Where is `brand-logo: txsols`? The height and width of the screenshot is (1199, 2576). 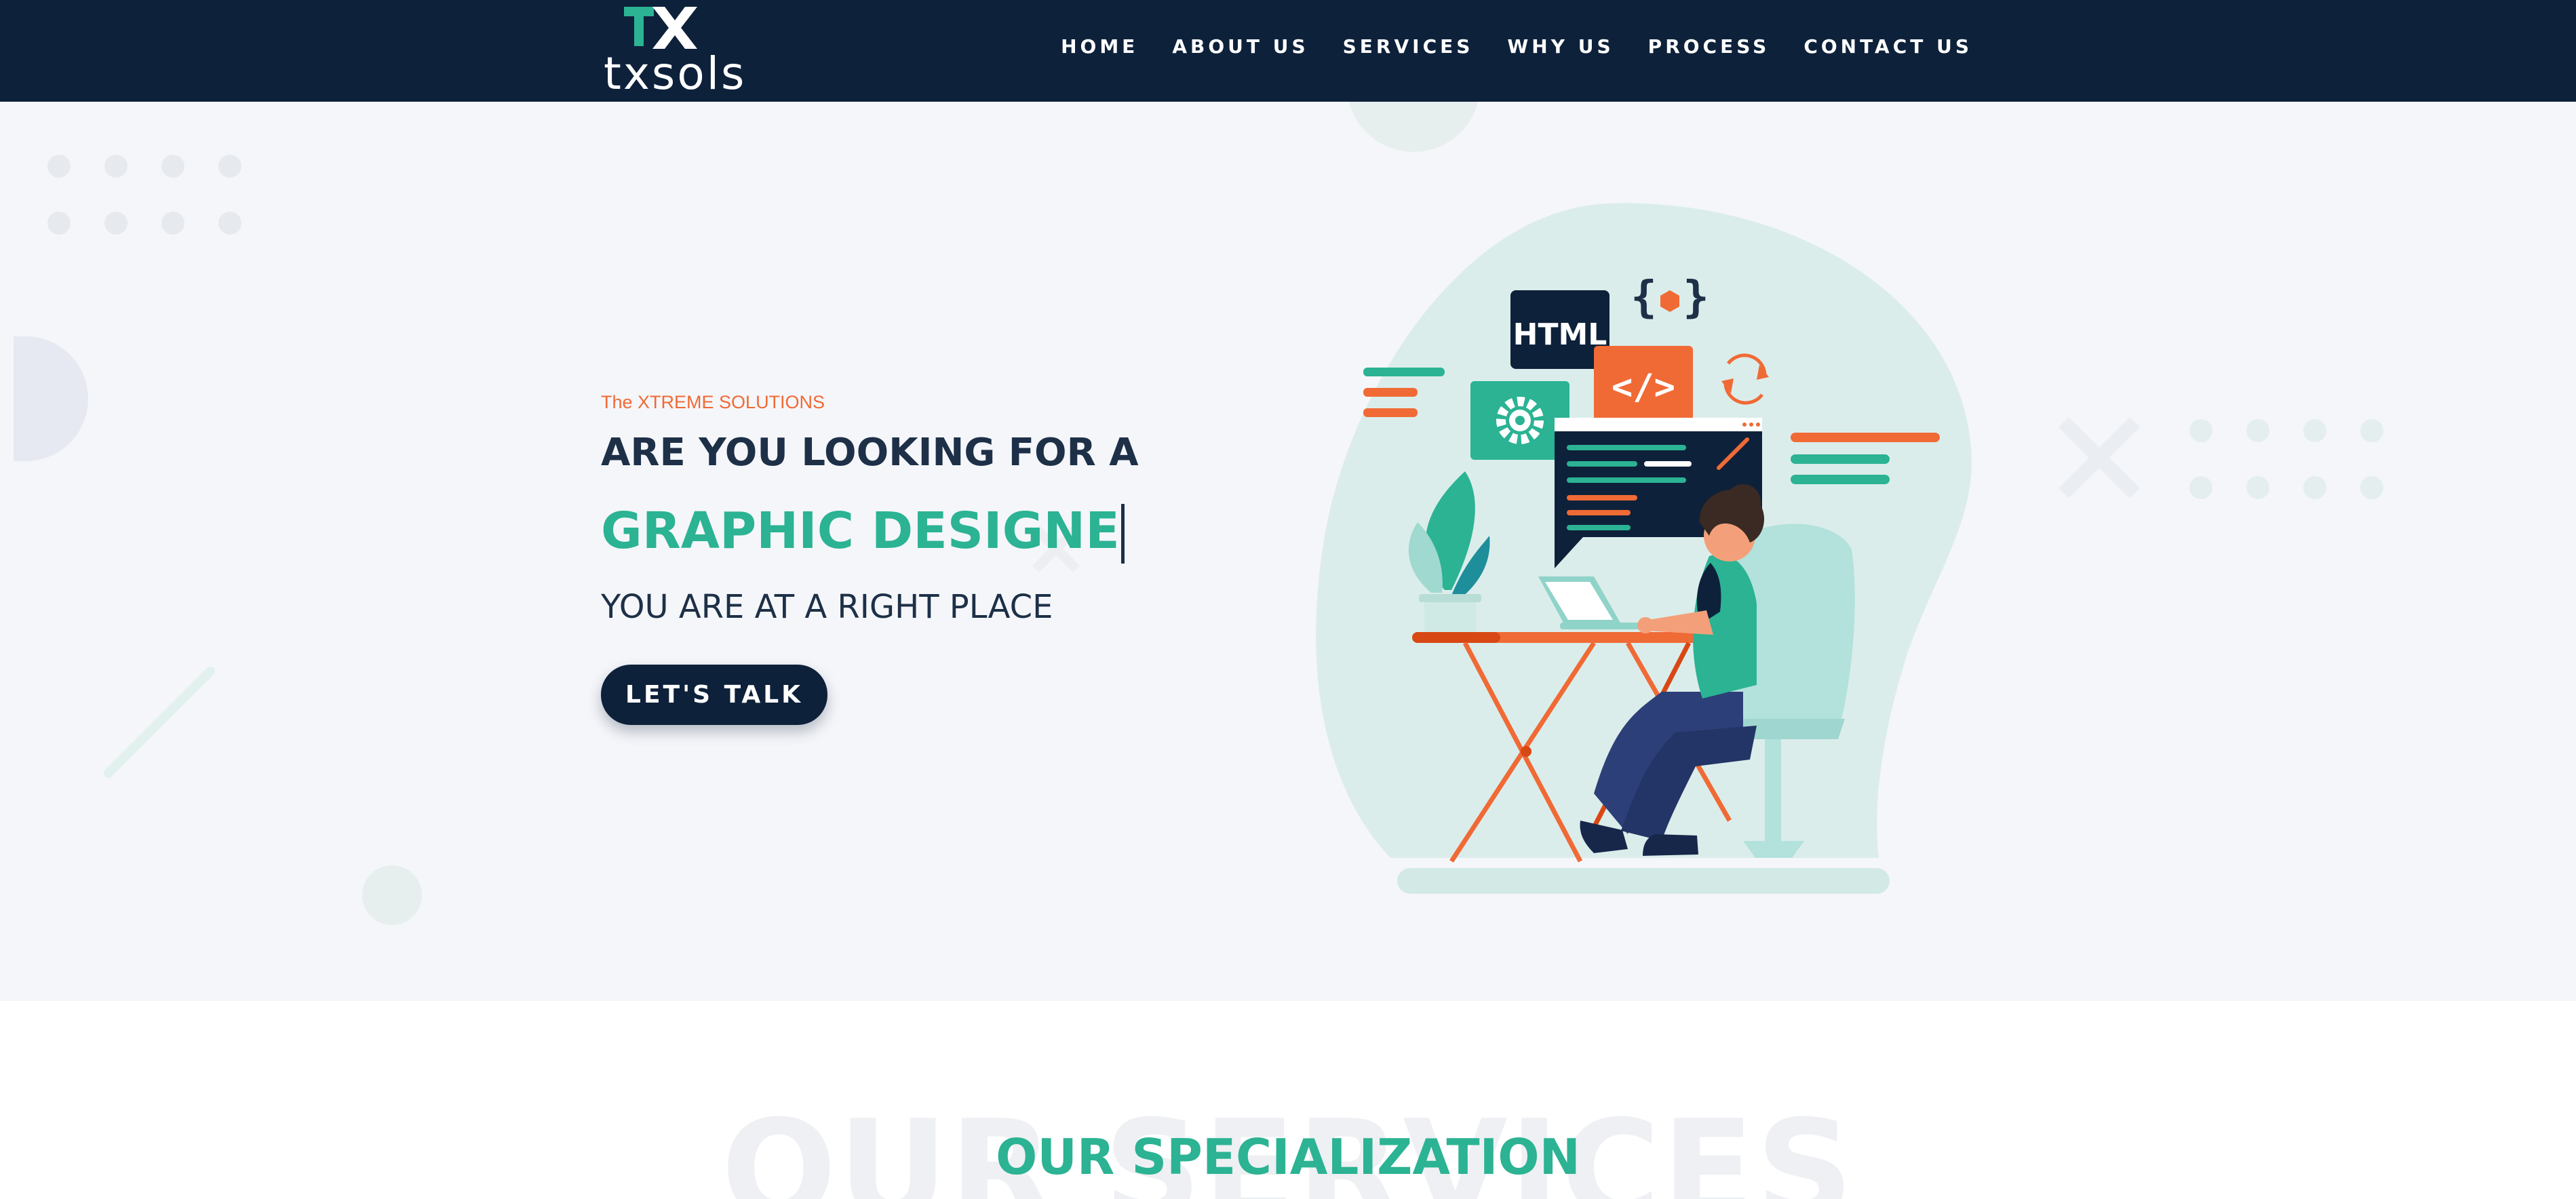 brand-logo: txsols is located at coordinates (685, 52).